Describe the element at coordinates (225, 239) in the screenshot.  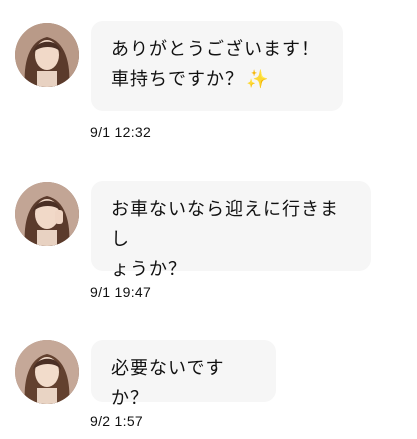
I see `message-text: お車ないなら迎えに行きまし ょうか？` at that location.